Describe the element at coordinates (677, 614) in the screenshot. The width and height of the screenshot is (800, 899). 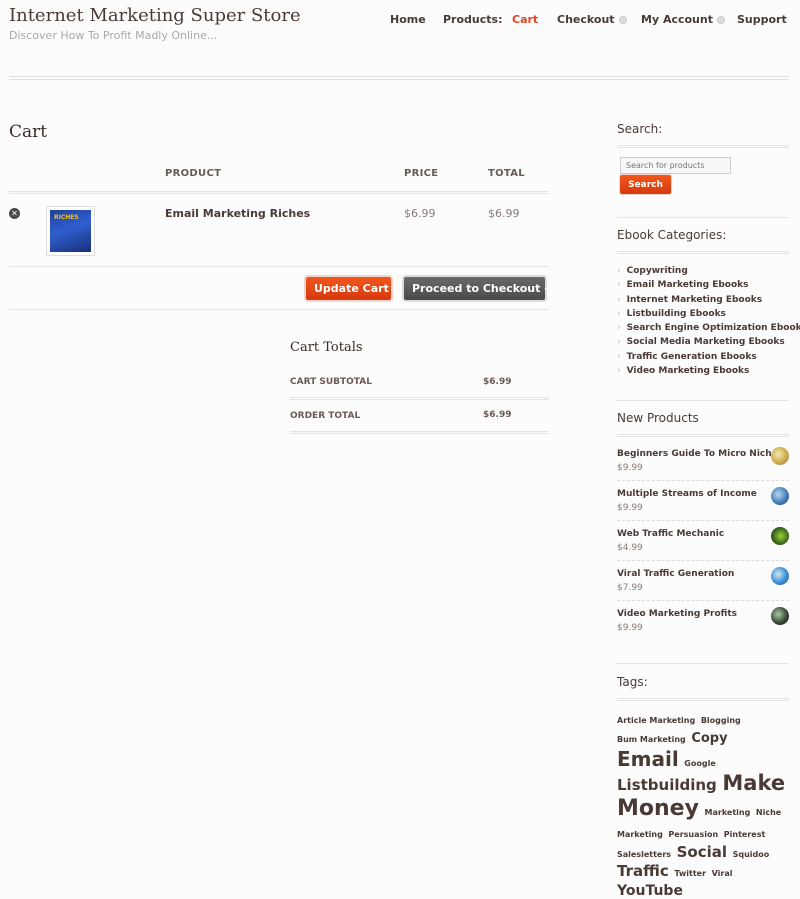
I see `new-product-name: Video Marketing Profits` at that location.